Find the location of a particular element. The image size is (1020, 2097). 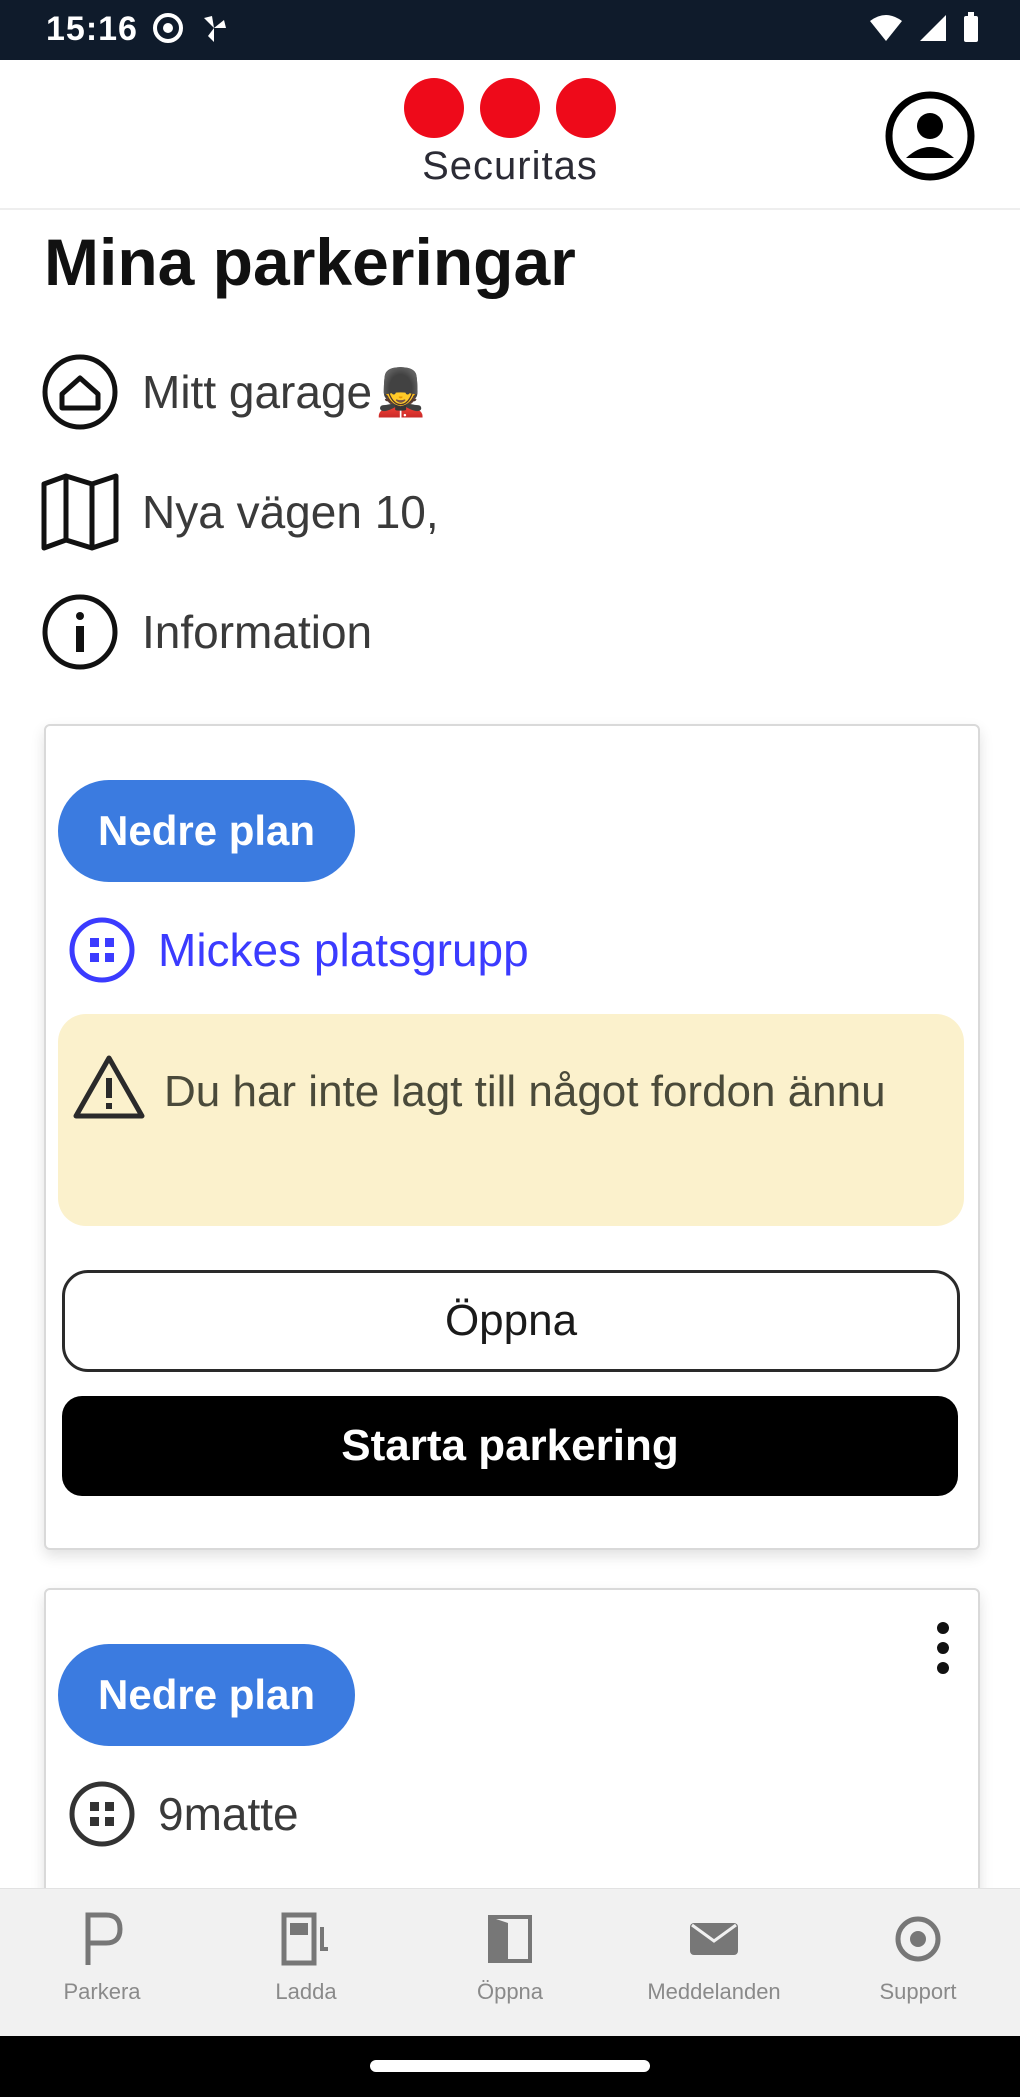

nav-item-parkera: Parkera is located at coordinates (102, 1963).